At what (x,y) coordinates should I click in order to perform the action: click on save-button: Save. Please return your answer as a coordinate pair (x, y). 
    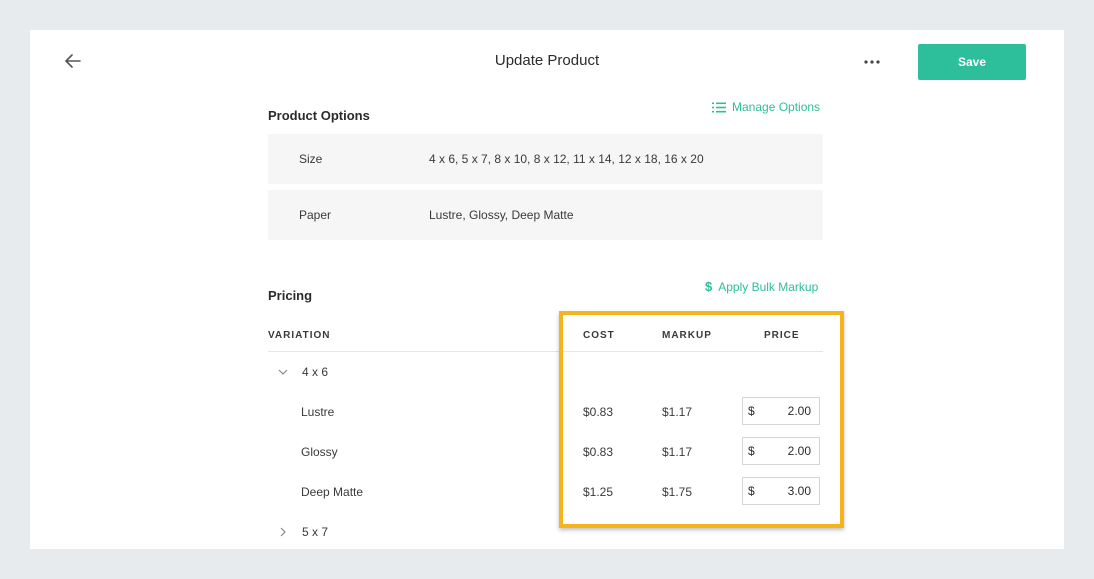
    Looking at the image, I should click on (972, 62).